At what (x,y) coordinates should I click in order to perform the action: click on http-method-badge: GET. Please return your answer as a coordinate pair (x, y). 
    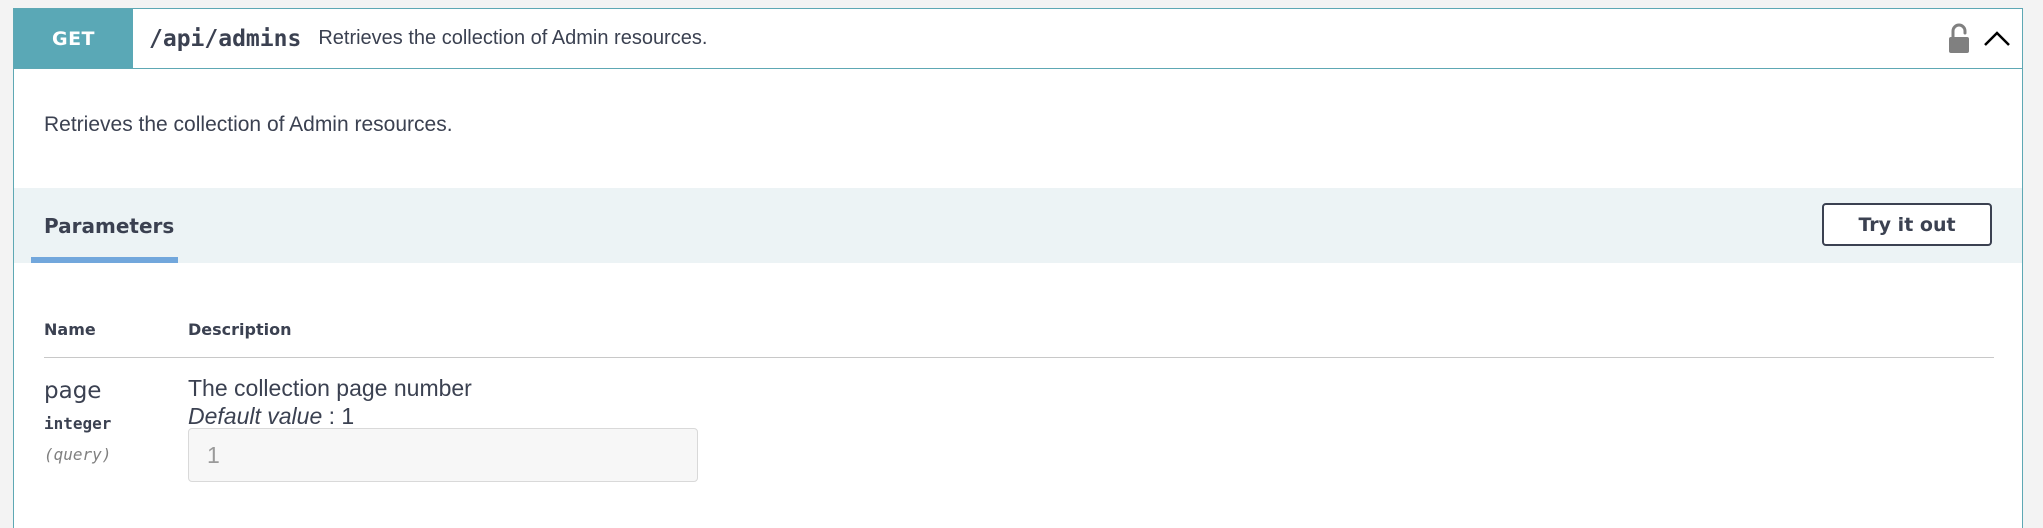
    Looking at the image, I should click on (73, 38).